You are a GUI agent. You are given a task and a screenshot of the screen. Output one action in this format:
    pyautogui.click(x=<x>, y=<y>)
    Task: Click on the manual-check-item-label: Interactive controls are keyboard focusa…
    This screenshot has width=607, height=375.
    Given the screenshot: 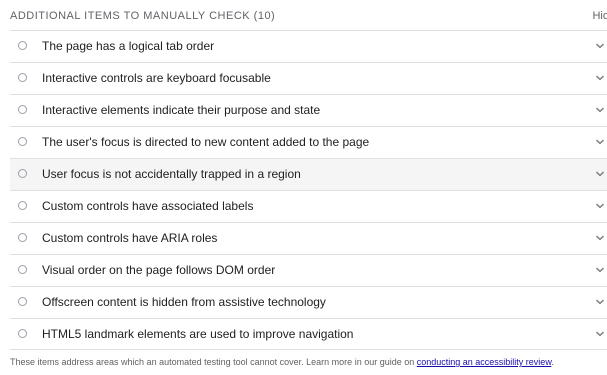 What is the action you would take?
    pyautogui.click(x=156, y=78)
    